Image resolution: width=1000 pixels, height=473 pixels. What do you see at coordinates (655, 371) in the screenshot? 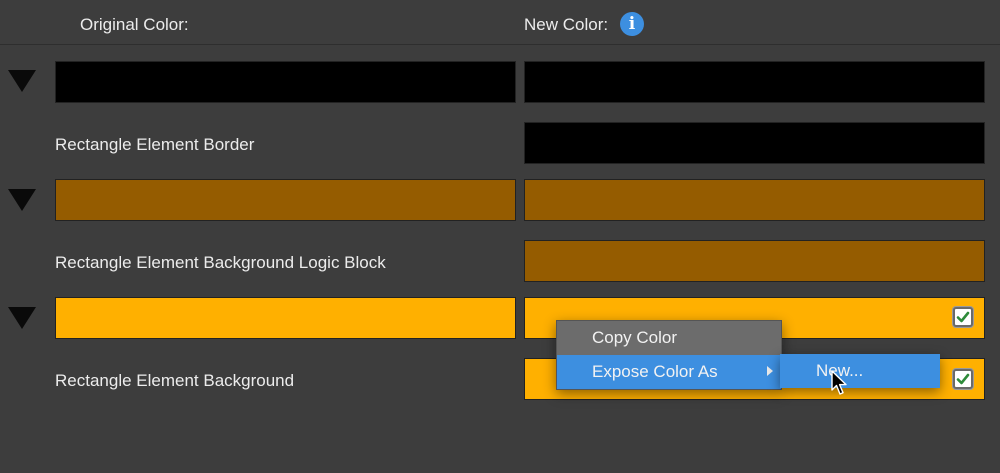
I see `menu-item-label: Expose Color As` at bounding box center [655, 371].